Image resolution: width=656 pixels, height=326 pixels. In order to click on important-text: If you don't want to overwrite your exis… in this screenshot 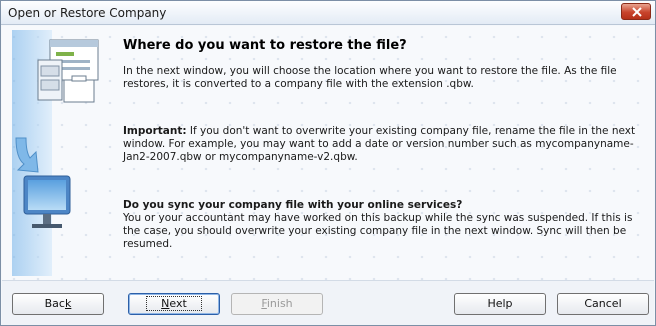, I will do `click(379, 144)`.